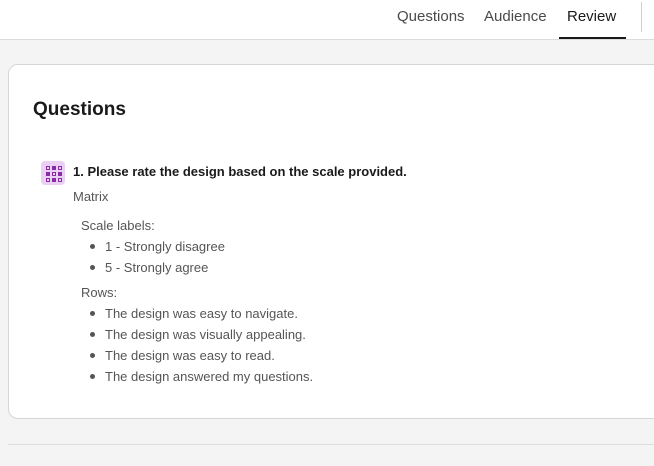 This screenshot has width=654, height=466. What do you see at coordinates (515, 19) in the screenshot?
I see `tab-audience: Audience` at bounding box center [515, 19].